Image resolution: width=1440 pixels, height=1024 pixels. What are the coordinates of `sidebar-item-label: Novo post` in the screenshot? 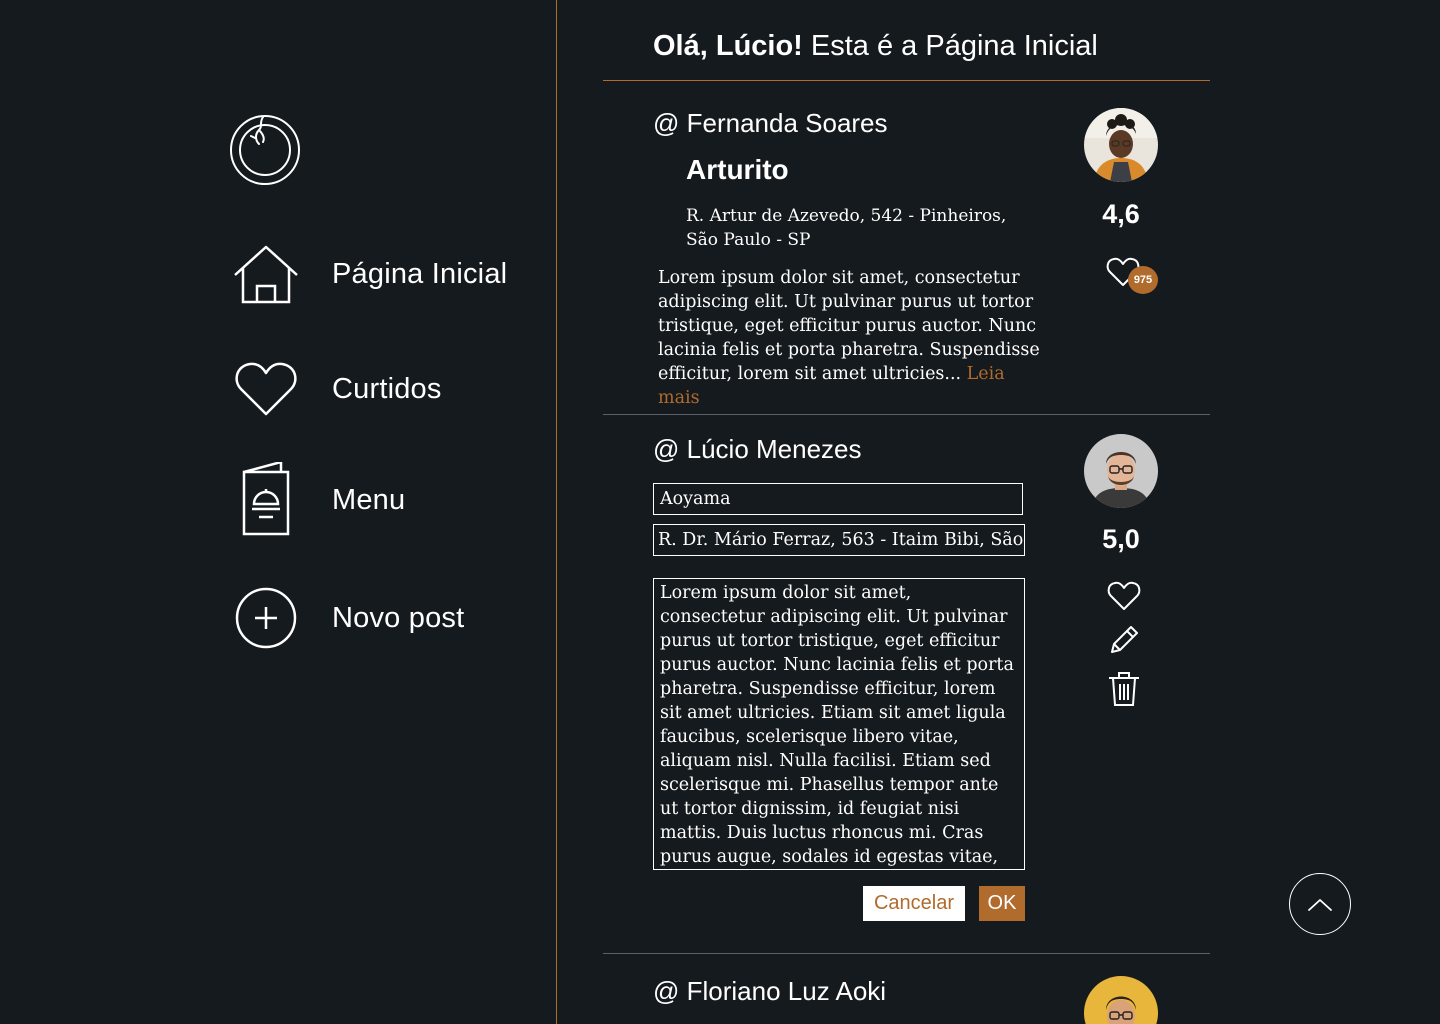 It's located at (398, 617).